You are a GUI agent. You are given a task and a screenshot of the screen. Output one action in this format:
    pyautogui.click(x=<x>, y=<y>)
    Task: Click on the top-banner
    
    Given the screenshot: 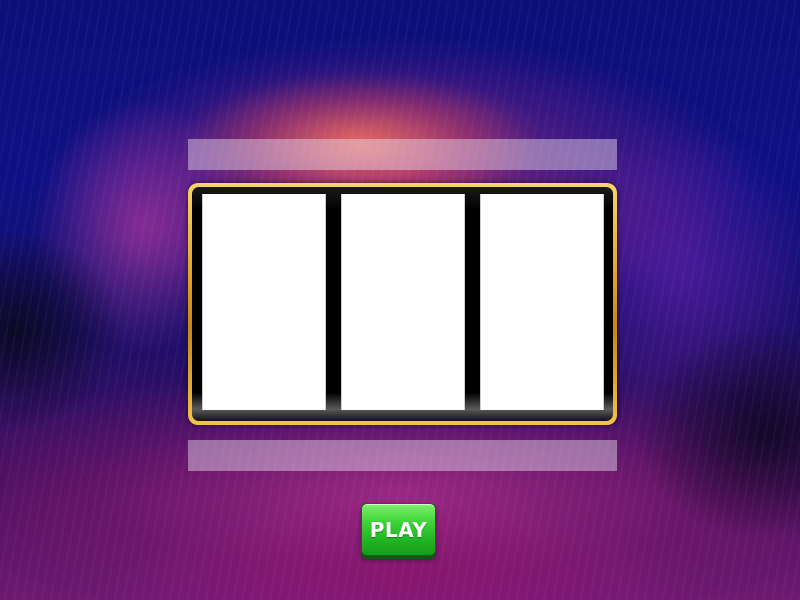 What is the action you would take?
    pyautogui.click(x=402, y=154)
    